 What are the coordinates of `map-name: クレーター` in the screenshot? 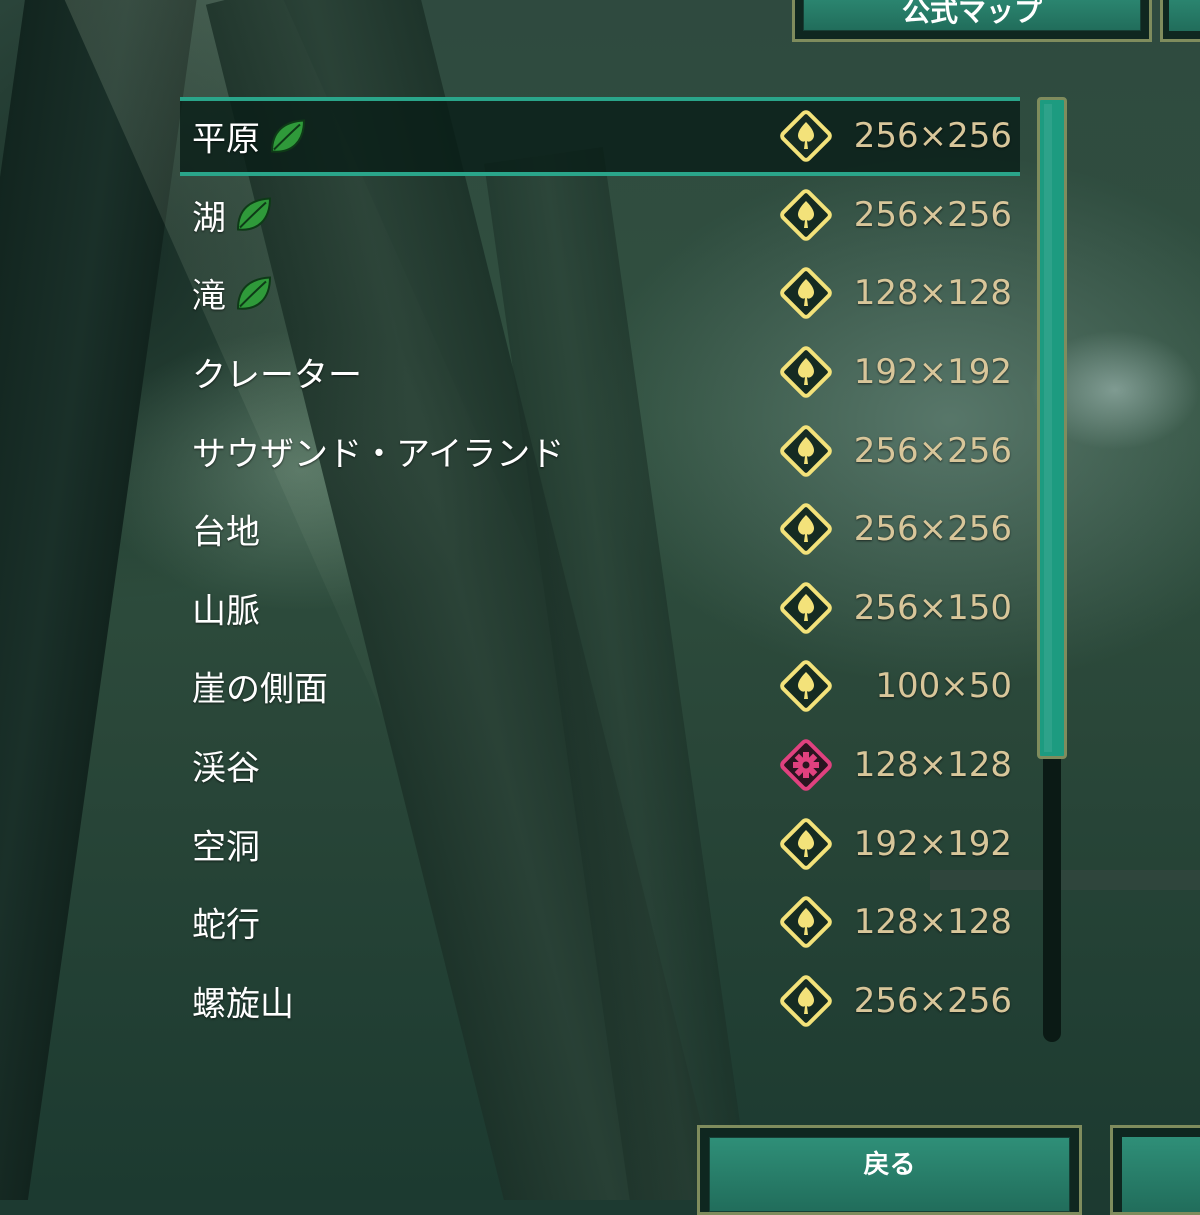 It's located at (277, 372).